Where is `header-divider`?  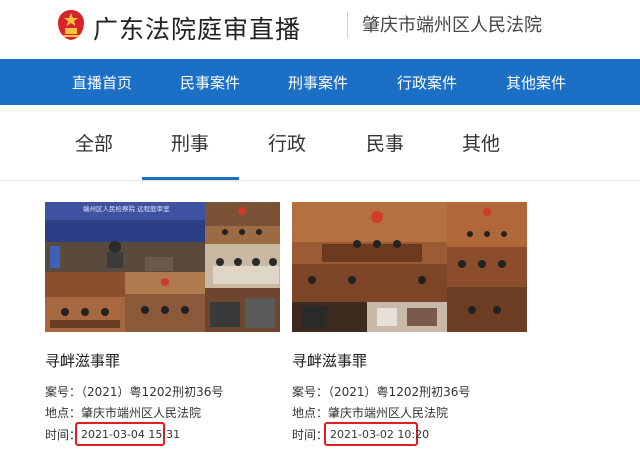
header-divider is located at coordinates (347, 25).